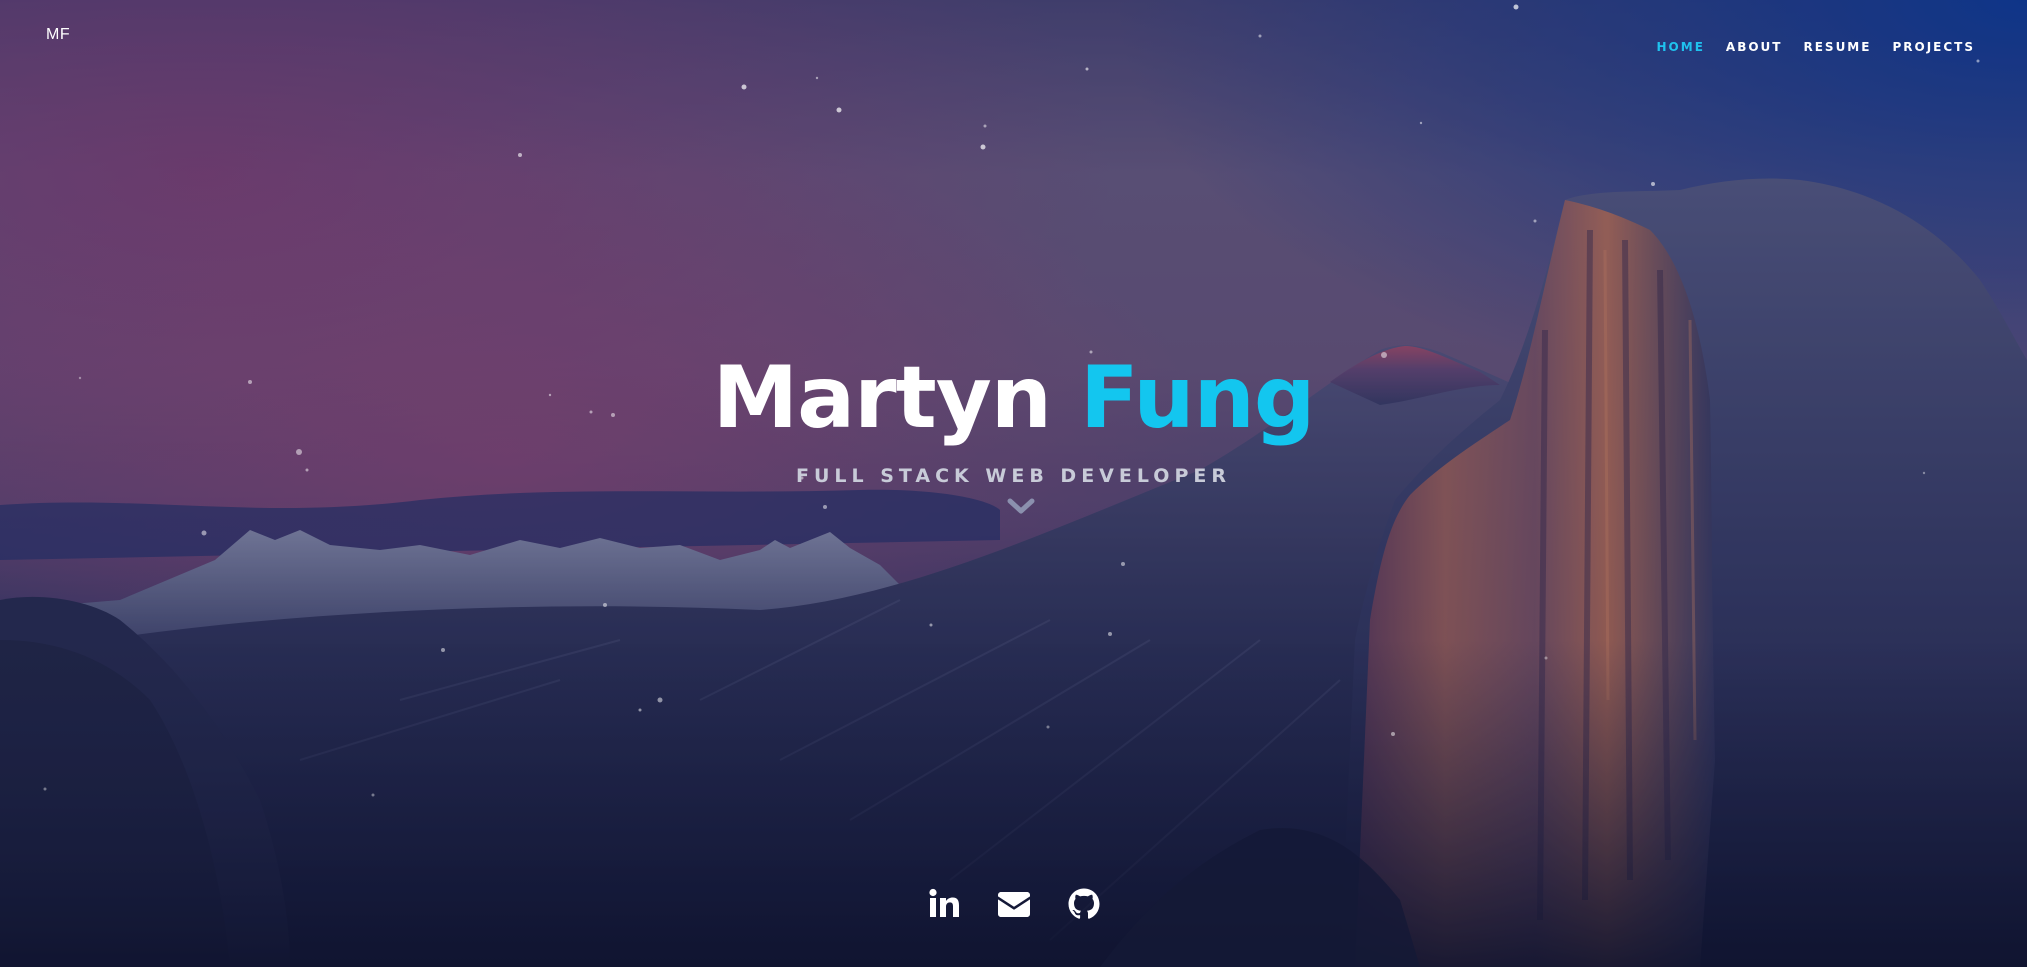 The image size is (2027, 967). I want to click on site-logo: MF, so click(58, 35).